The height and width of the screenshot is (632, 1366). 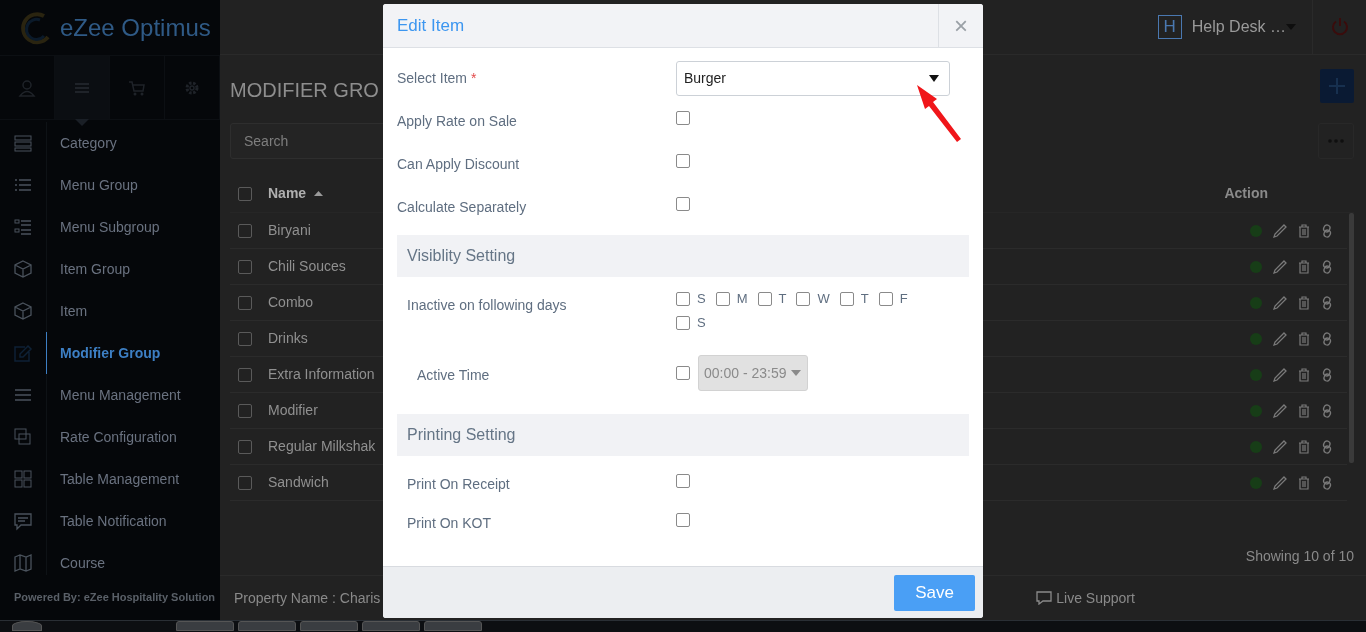 What do you see at coordinates (462, 207) in the screenshot?
I see `field-label: Calculate Separately` at bounding box center [462, 207].